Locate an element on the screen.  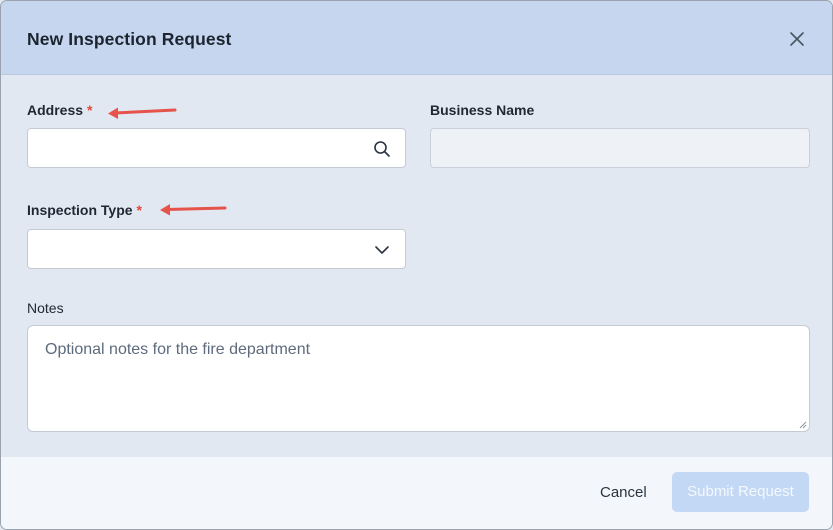
resize-handle-icon is located at coordinates (802, 424).